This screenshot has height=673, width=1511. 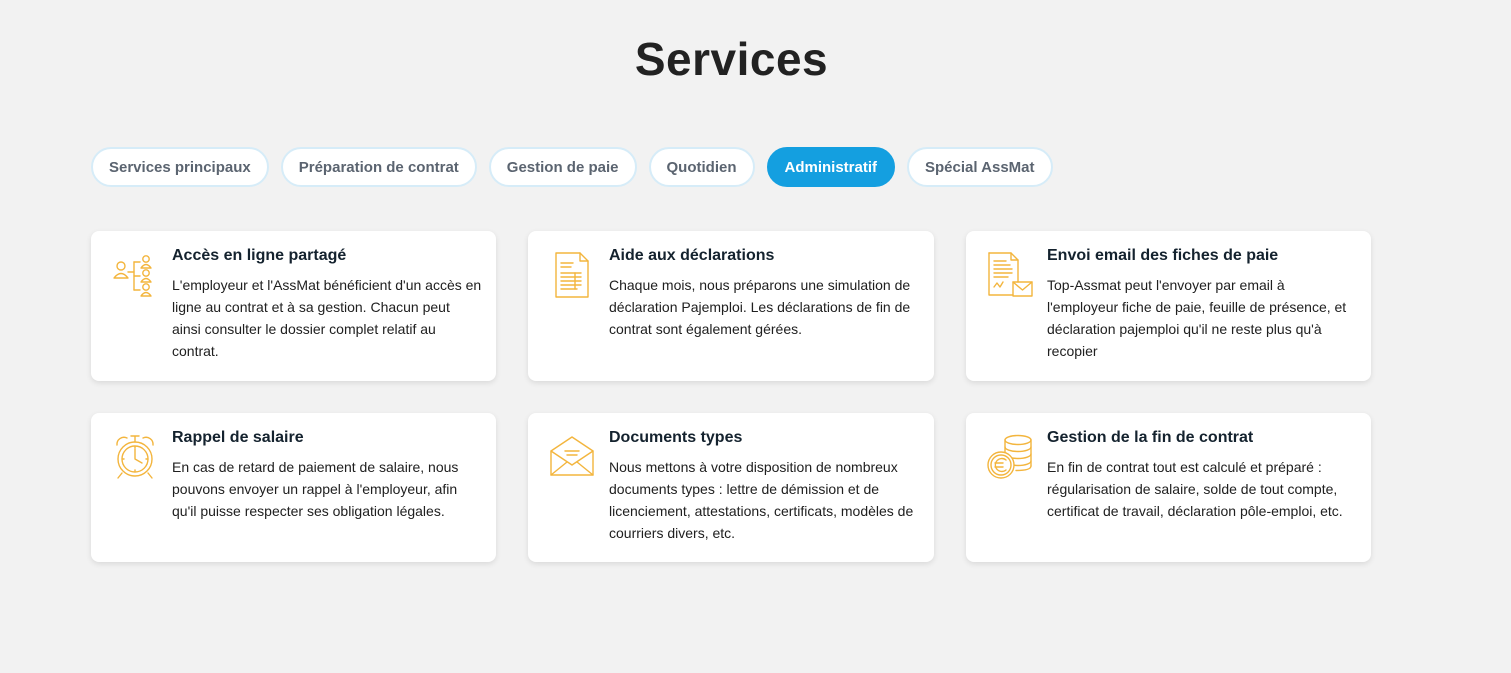 I want to click on shared-access-icon, so click(x=135, y=275).